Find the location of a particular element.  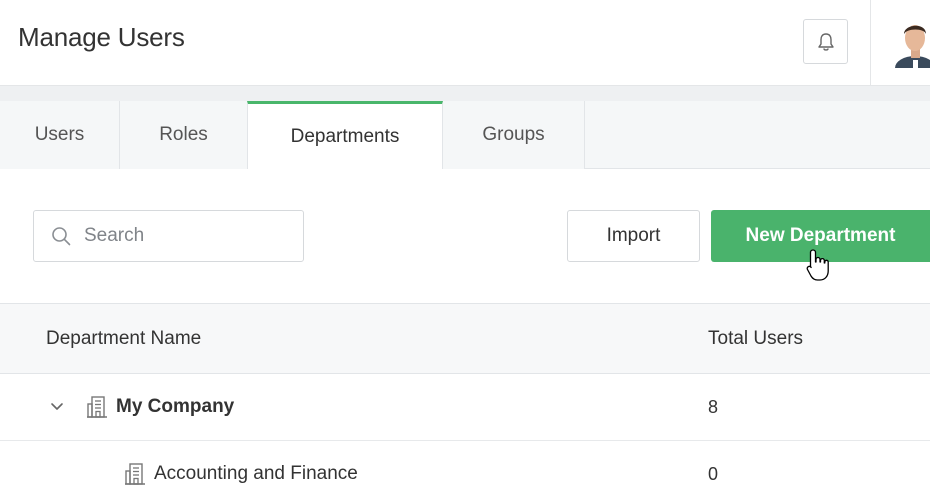

tab-users-label: Users is located at coordinates (59, 134).